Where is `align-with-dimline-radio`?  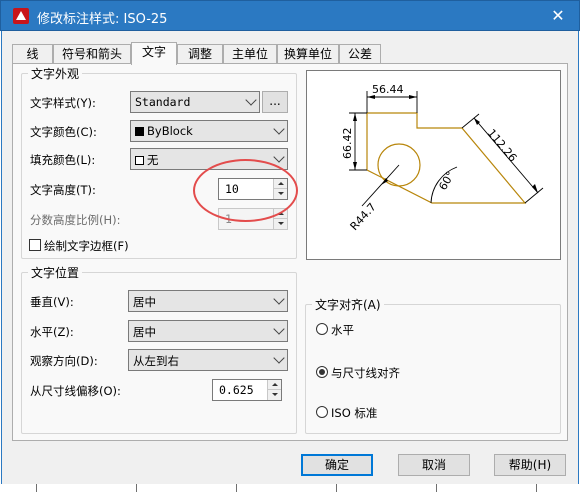
align-with-dimline-radio is located at coordinates (322, 372).